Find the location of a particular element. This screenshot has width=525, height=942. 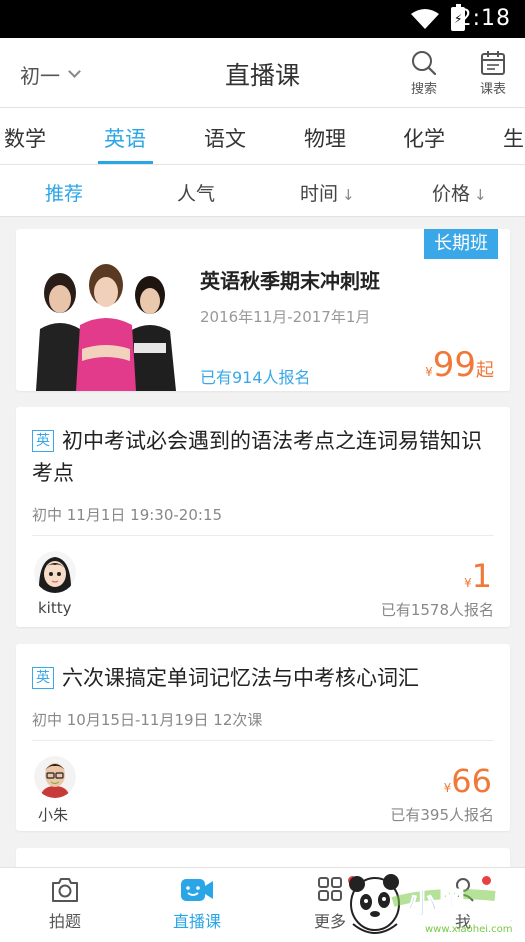

page-title: 直播课 is located at coordinates (262, 75).